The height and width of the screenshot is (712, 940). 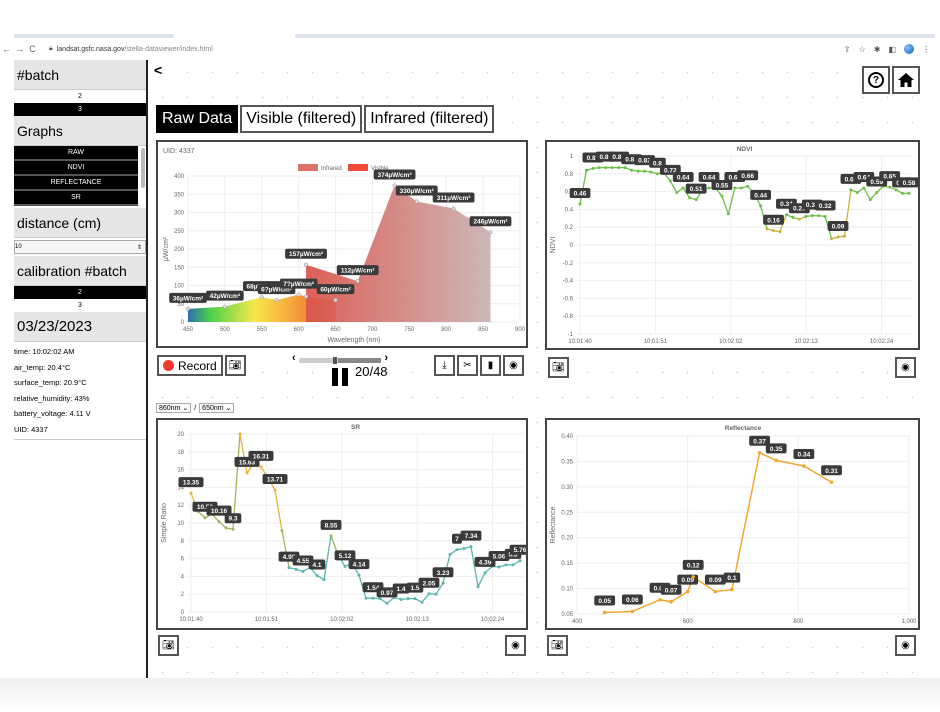 What do you see at coordinates (301, 119) in the screenshot?
I see `tab-visible-filtered: Visible (filtered)` at bounding box center [301, 119].